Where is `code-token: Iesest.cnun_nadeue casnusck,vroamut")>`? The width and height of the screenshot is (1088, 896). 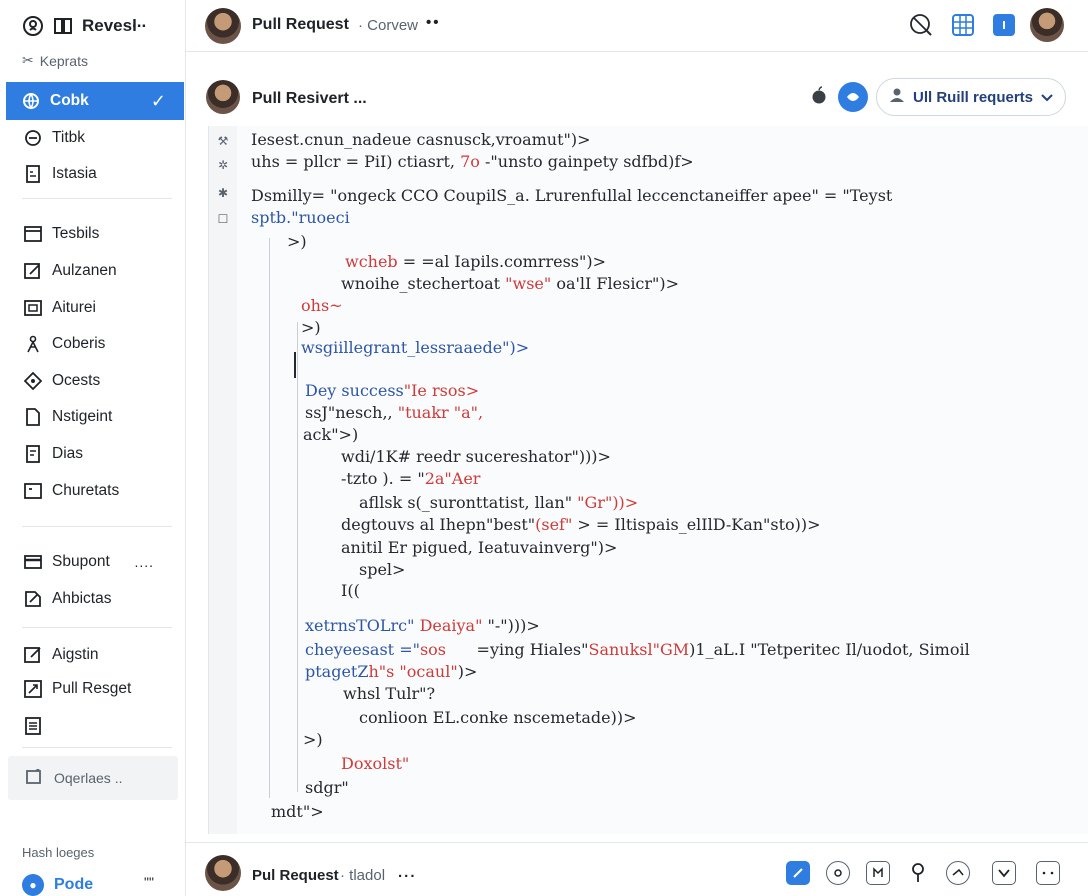 code-token: Iesest.cnun_nadeue casnusck,vroamut")> is located at coordinates (421, 139).